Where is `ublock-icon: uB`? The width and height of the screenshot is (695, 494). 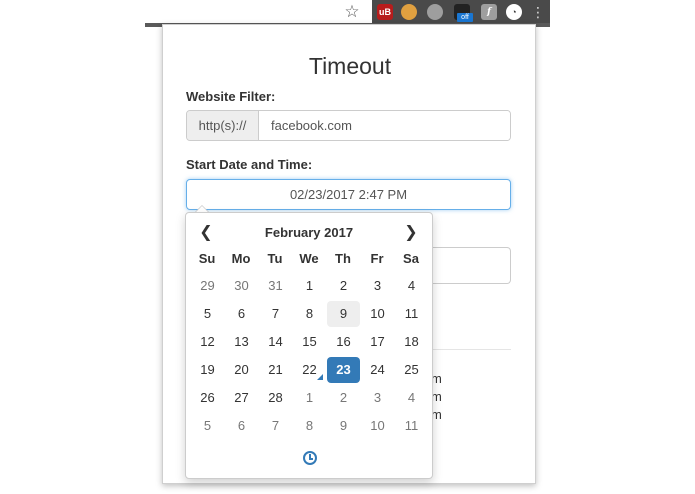 ublock-icon: uB is located at coordinates (385, 12).